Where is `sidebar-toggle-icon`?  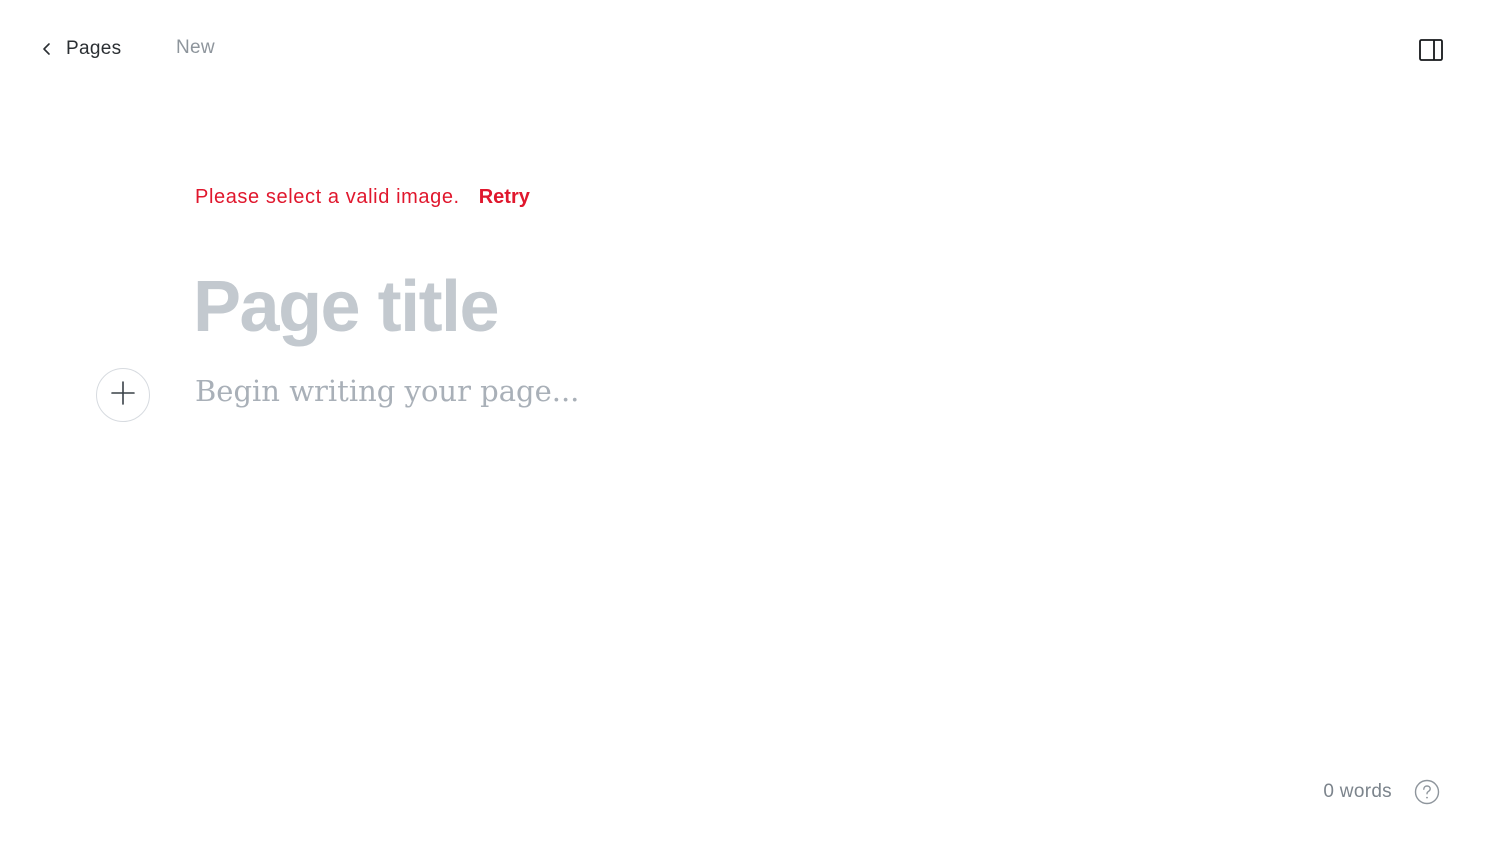 sidebar-toggle-icon is located at coordinates (1431, 52).